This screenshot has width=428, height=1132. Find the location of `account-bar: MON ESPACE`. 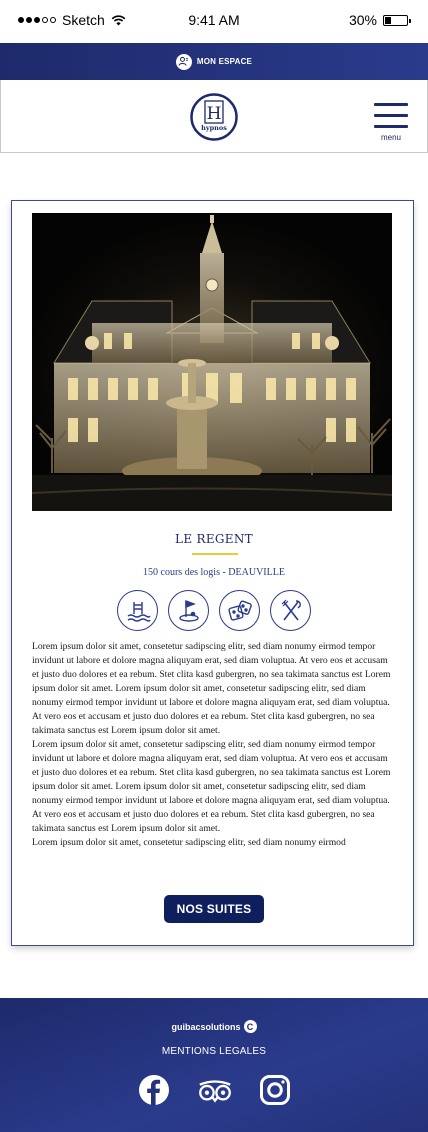

account-bar: MON ESPACE is located at coordinates (214, 61).